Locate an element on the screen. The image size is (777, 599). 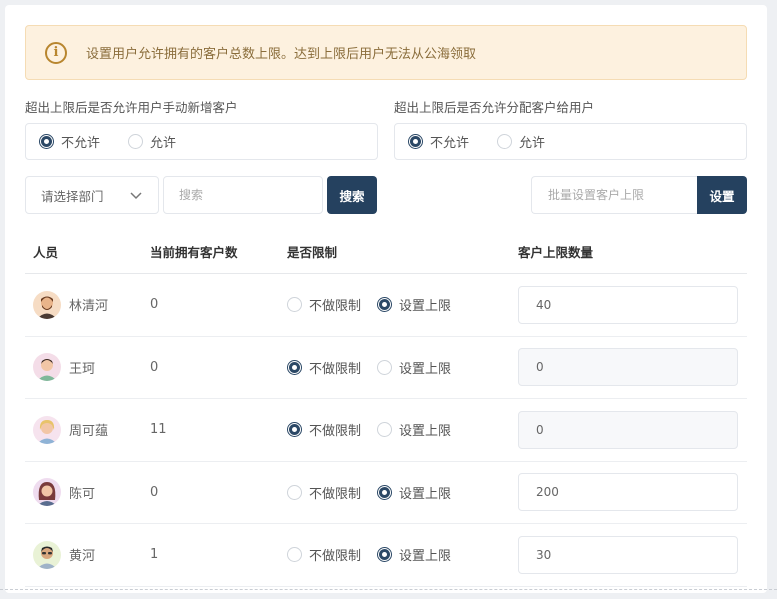
notice-text: 设置用户允许拥有的客户总数上限。达到上限后用户无法从公海领取 is located at coordinates (281, 54).